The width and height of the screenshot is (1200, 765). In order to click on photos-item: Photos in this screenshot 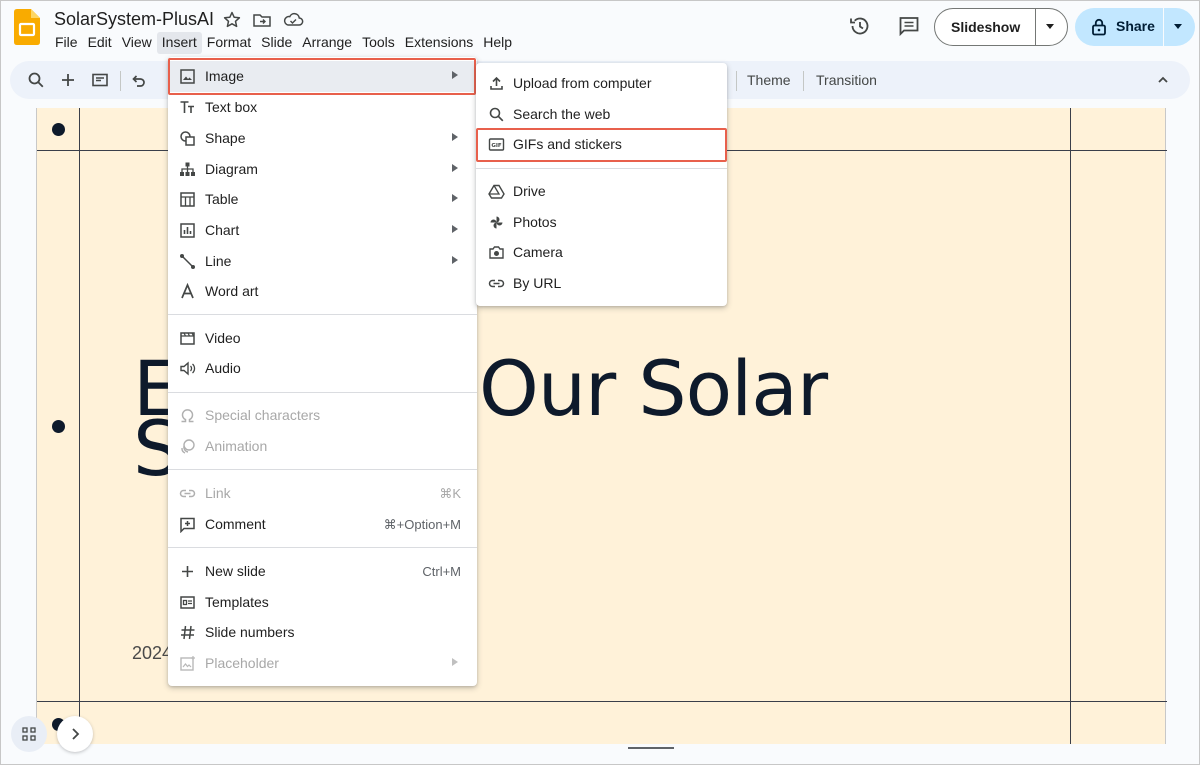, I will do `click(601, 222)`.